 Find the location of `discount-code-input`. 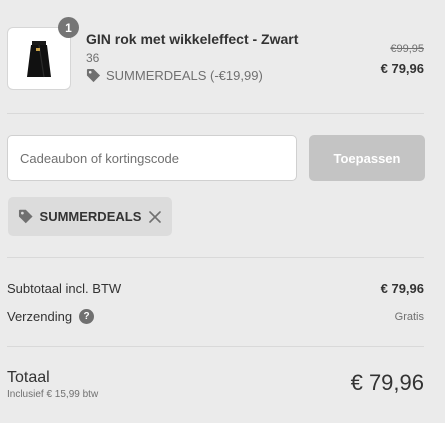

discount-code-input is located at coordinates (152, 158).